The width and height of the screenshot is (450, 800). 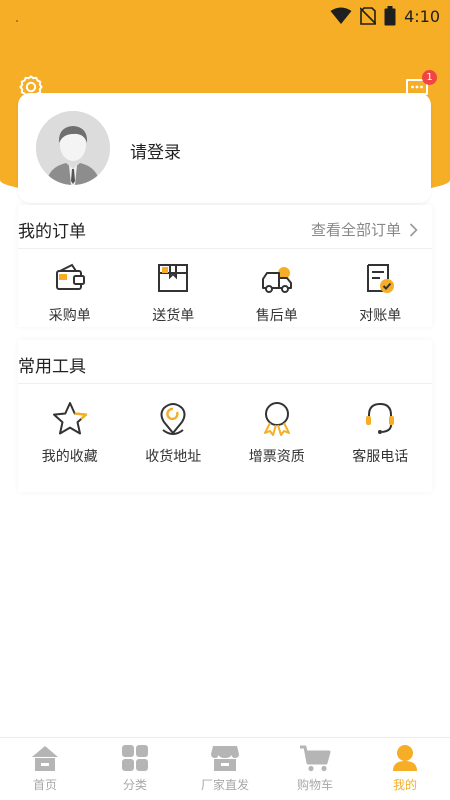 What do you see at coordinates (44, 785) in the screenshot?
I see `tab-label: 首页` at bounding box center [44, 785].